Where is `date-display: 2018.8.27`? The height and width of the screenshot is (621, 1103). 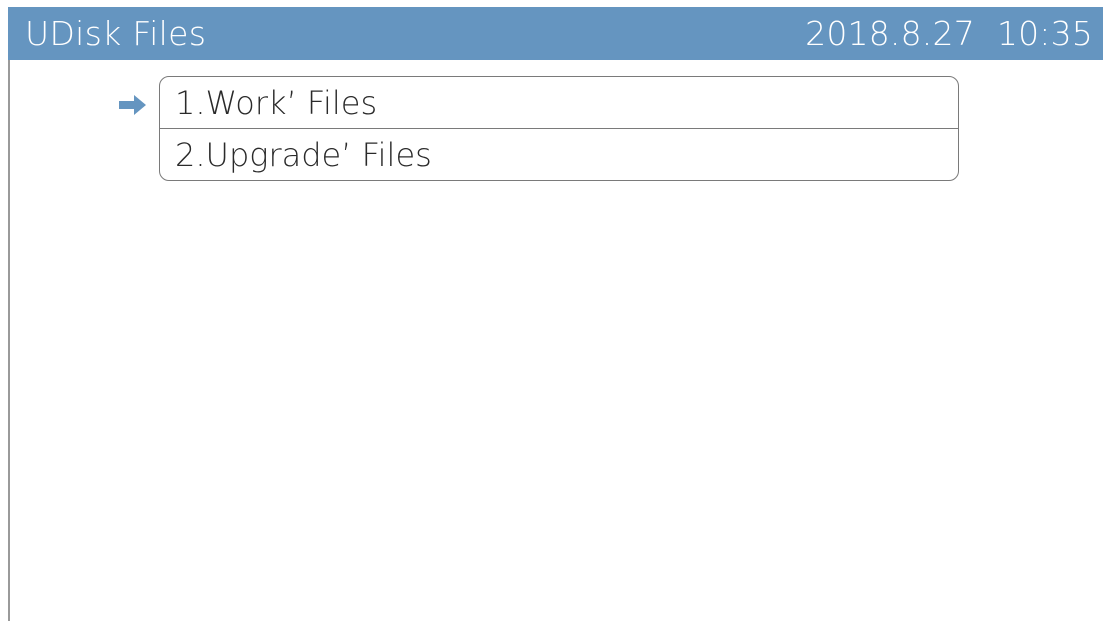
date-display: 2018.8.27 is located at coordinates (890, 33).